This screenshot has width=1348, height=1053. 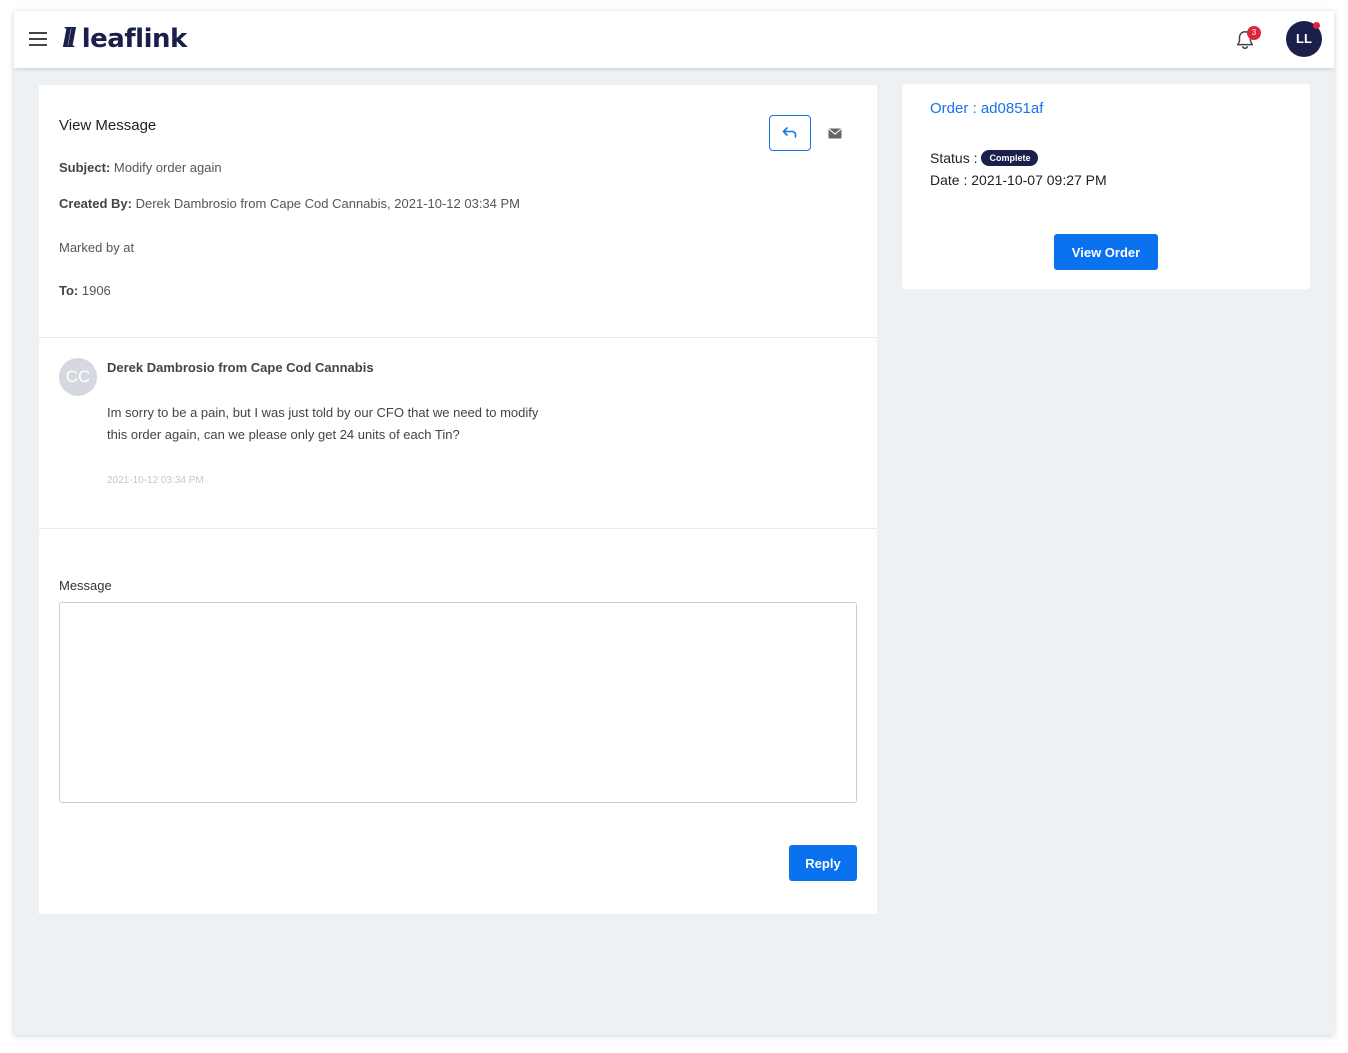 What do you see at coordinates (38, 39) in the screenshot?
I see `menu-icon` at bounding box center [38, 39].